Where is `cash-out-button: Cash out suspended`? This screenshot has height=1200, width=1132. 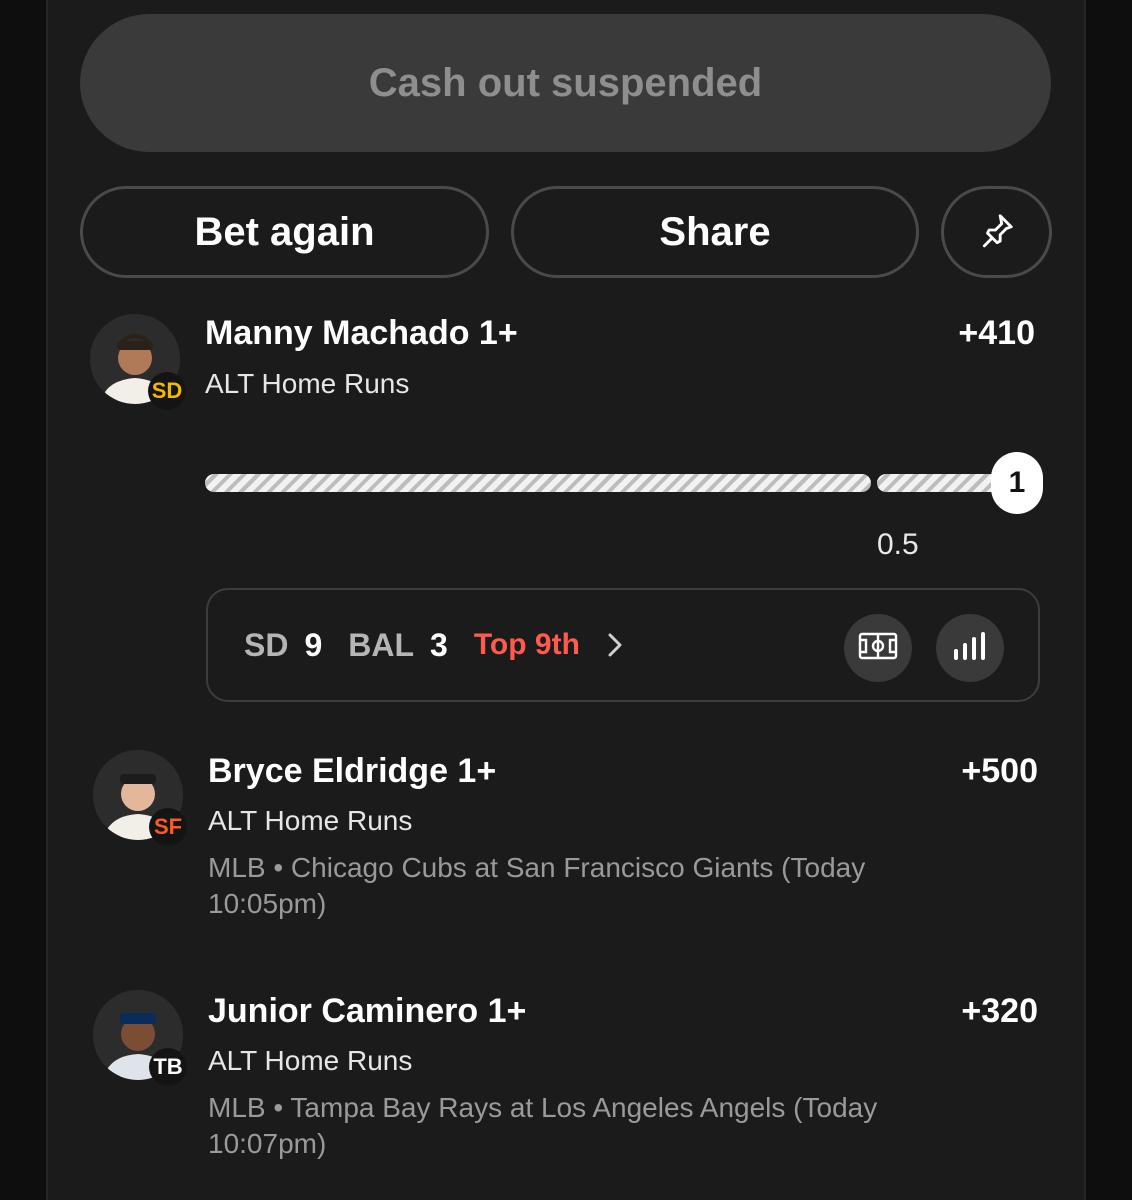 cash-out-button: Cash out suspended is located at coordinates (565, 83).